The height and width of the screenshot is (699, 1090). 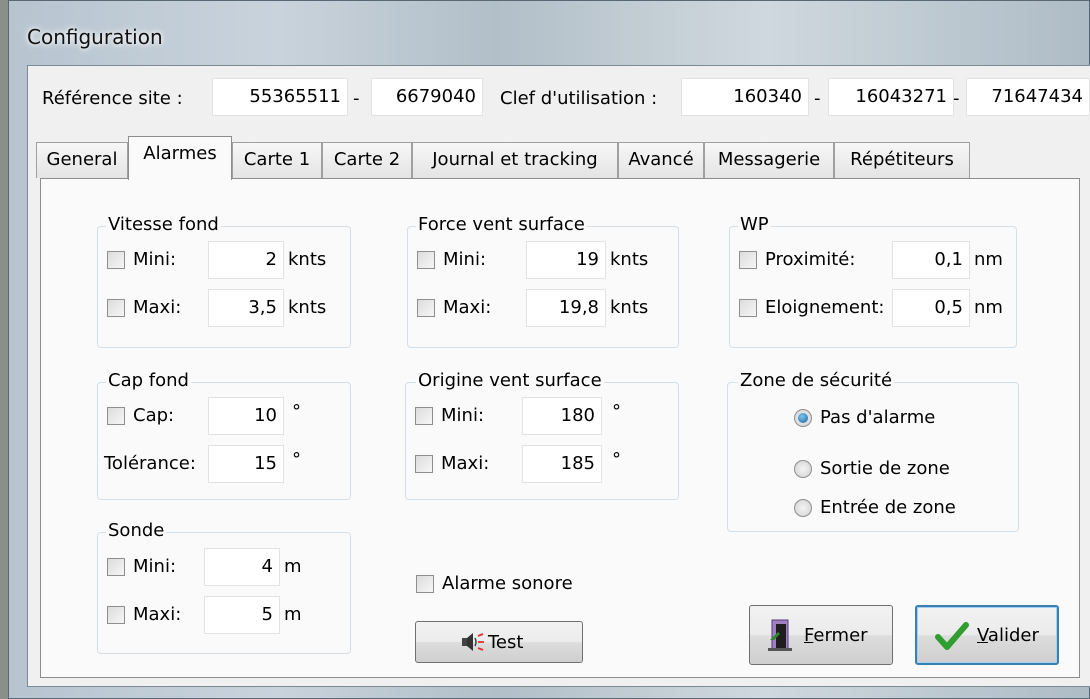 I want to click on sonde-maxi-checkbox, so click(x=116, y=615).